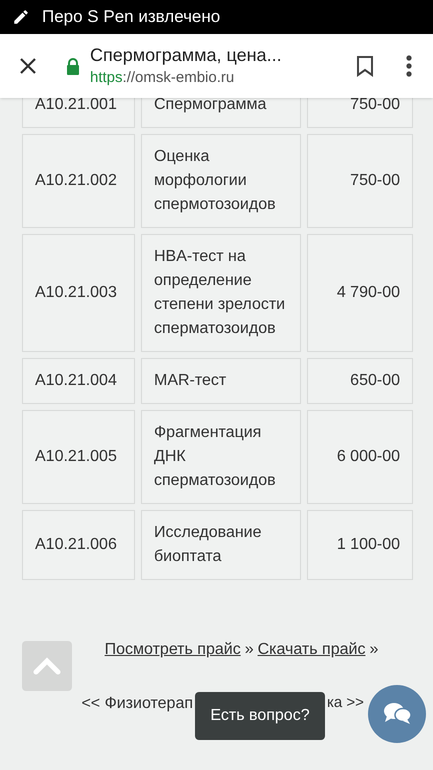  What do you see at coordinates (78, 293) in the screenshot?
I see `table-cell: A10.21.003` at bounding box center [78, 293].